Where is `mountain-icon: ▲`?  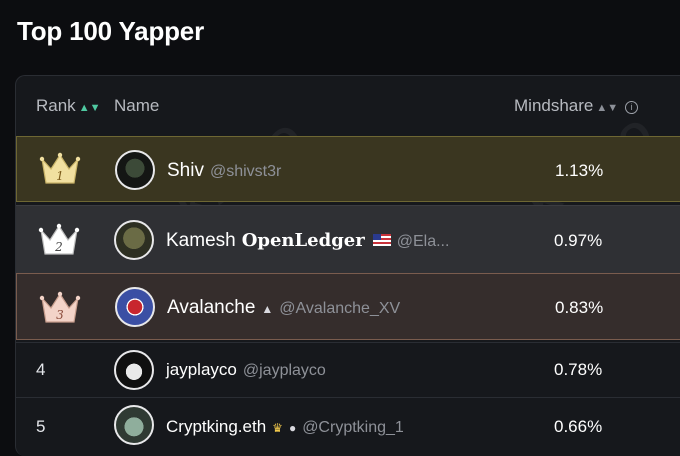 mountain-icon: ▲ is located at coordinates (267, 309).